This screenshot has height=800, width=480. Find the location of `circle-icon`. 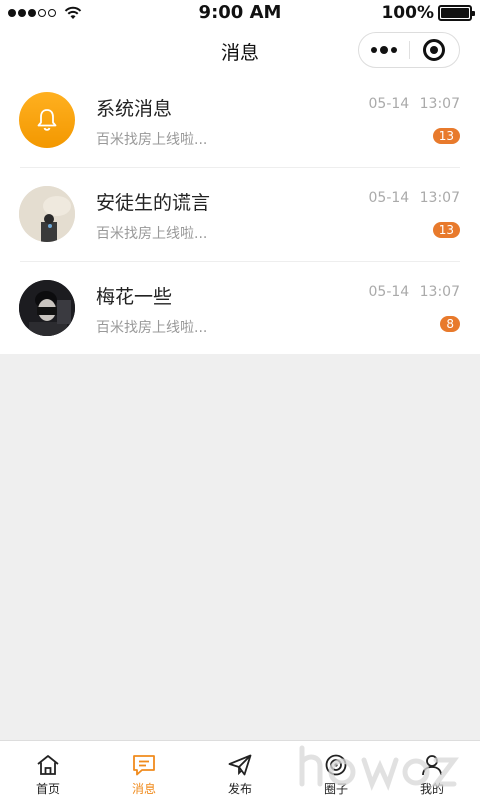

circle-icon is located at coordinates (336, 765).